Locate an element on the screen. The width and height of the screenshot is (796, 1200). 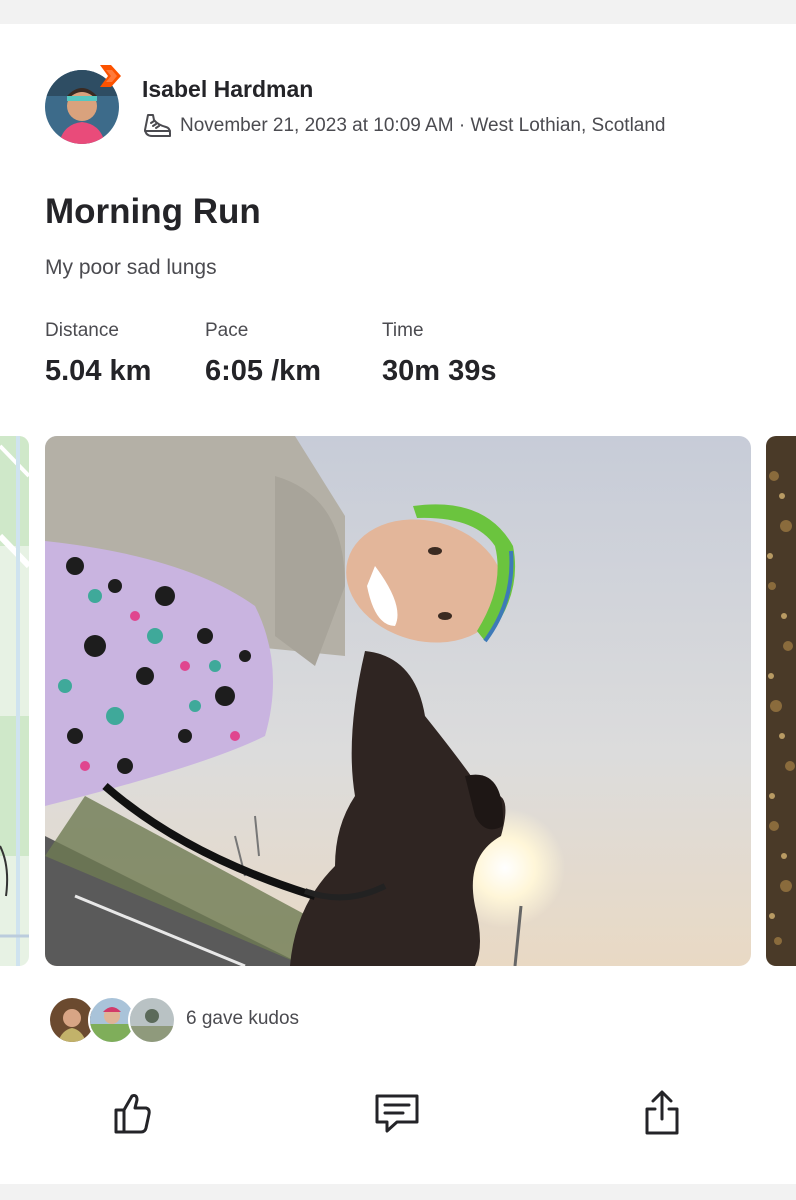
kudos-button is located at coordinates (132, 1115).